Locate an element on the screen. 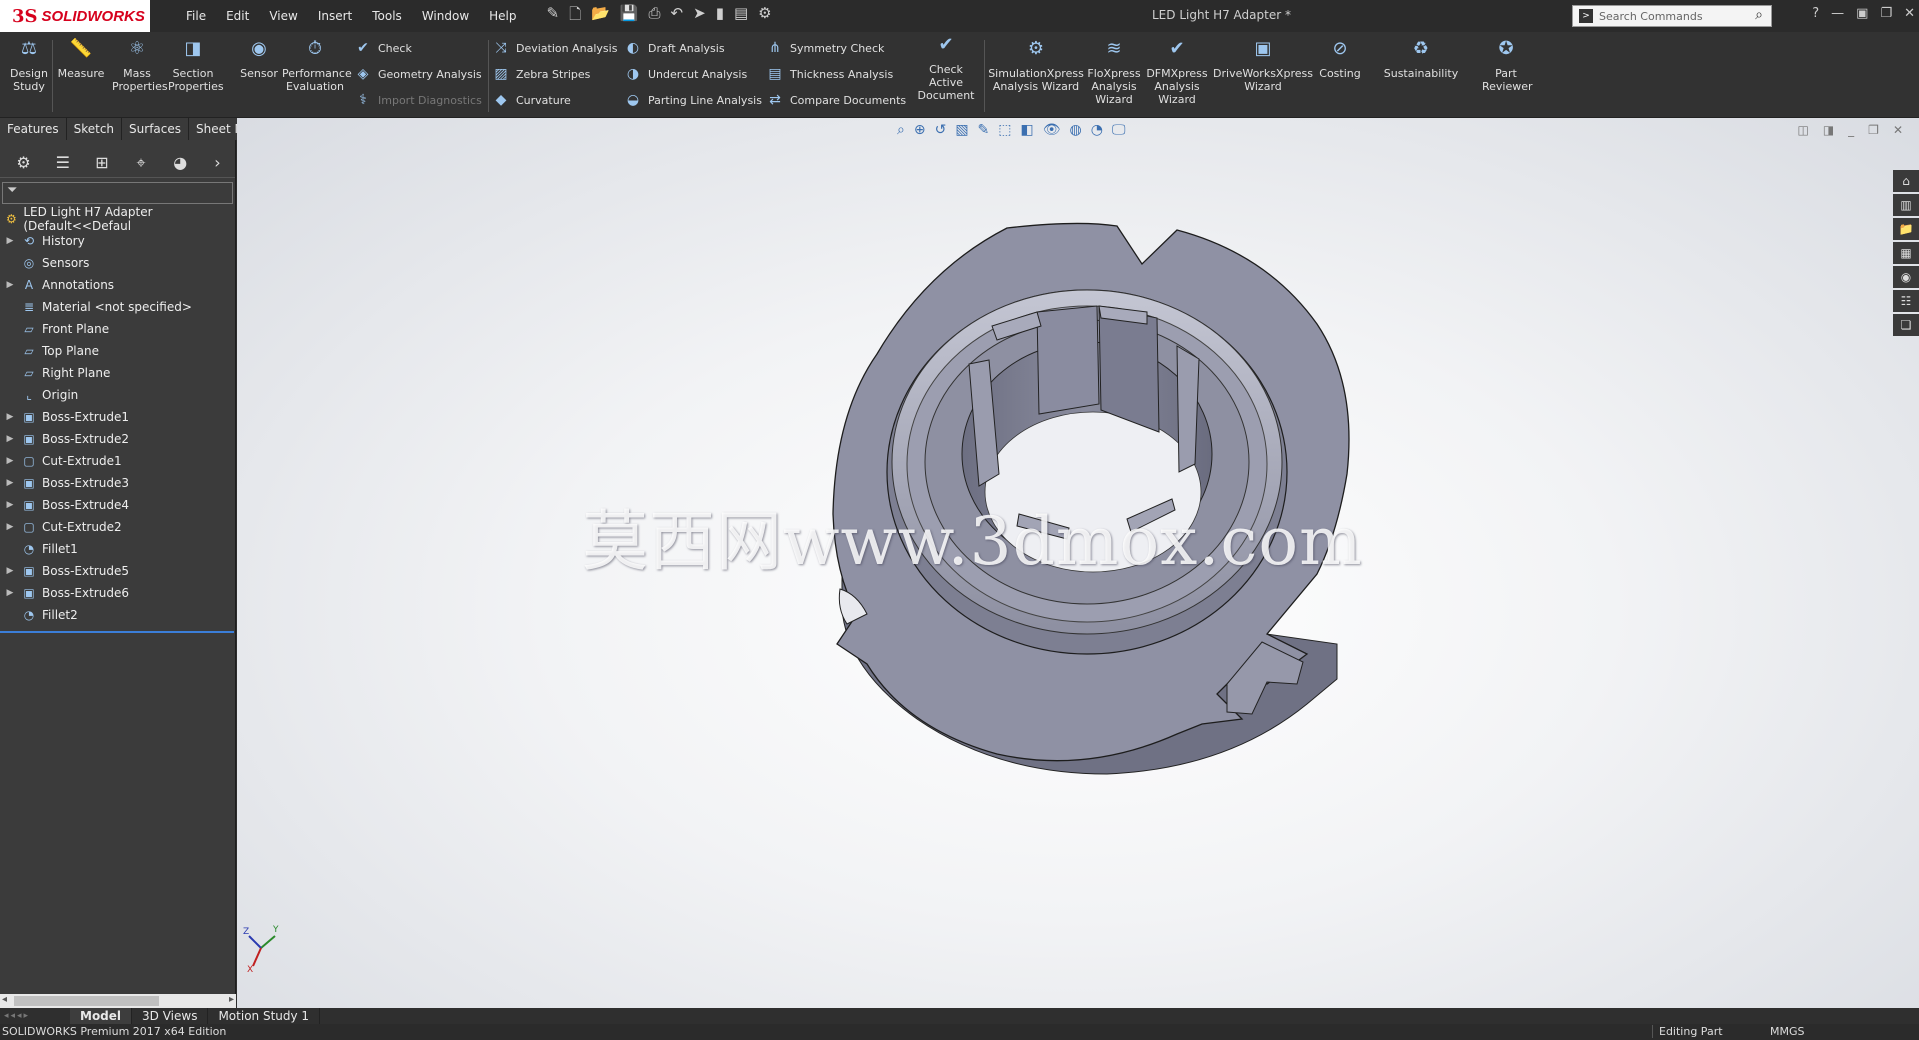 This screenshot has width=1919, height=1040. expand-panel-icon: › is located at coordinates (217, 162).